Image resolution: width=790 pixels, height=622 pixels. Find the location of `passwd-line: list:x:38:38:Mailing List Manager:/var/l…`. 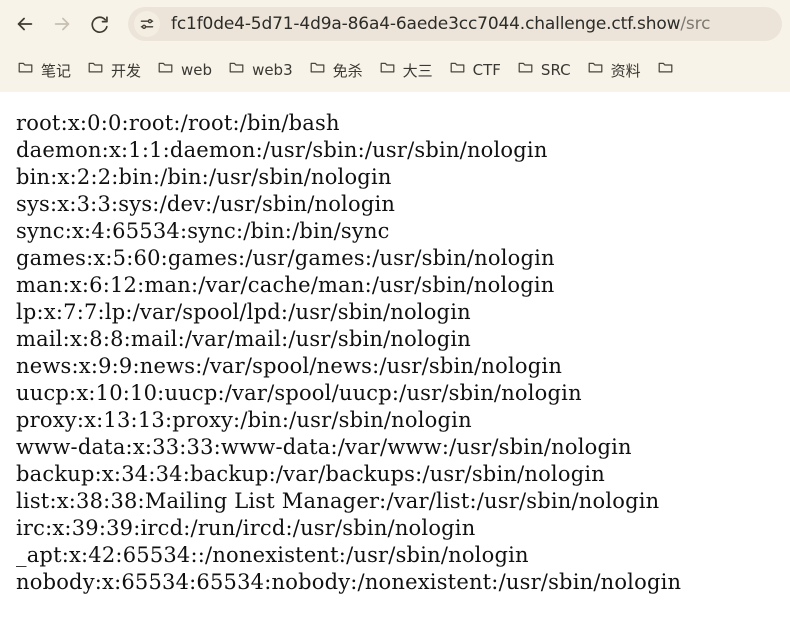

passwd-line: list:x:38:38:Mailing List Manager:/var/l… is located at coordinates (338, 501).